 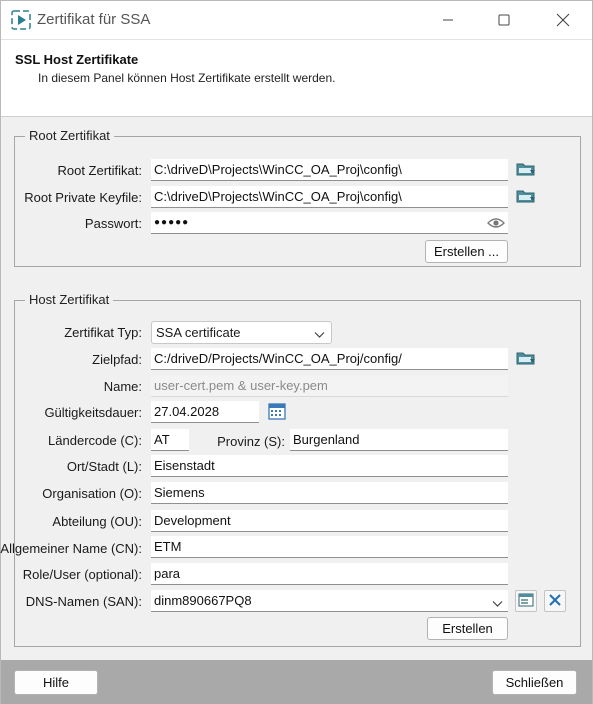 I want to click on clear-dns-button, so click(x=555, y=601).